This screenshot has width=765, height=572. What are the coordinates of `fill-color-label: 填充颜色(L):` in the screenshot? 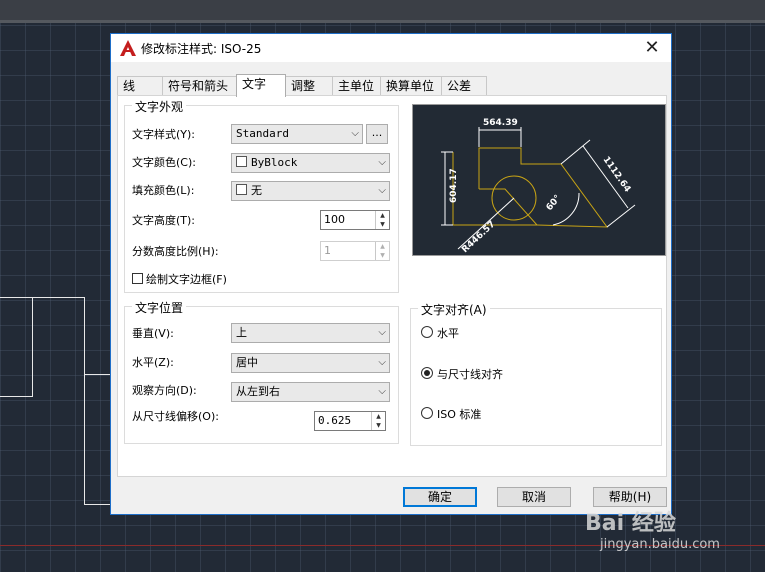 It's located at (163, 190).